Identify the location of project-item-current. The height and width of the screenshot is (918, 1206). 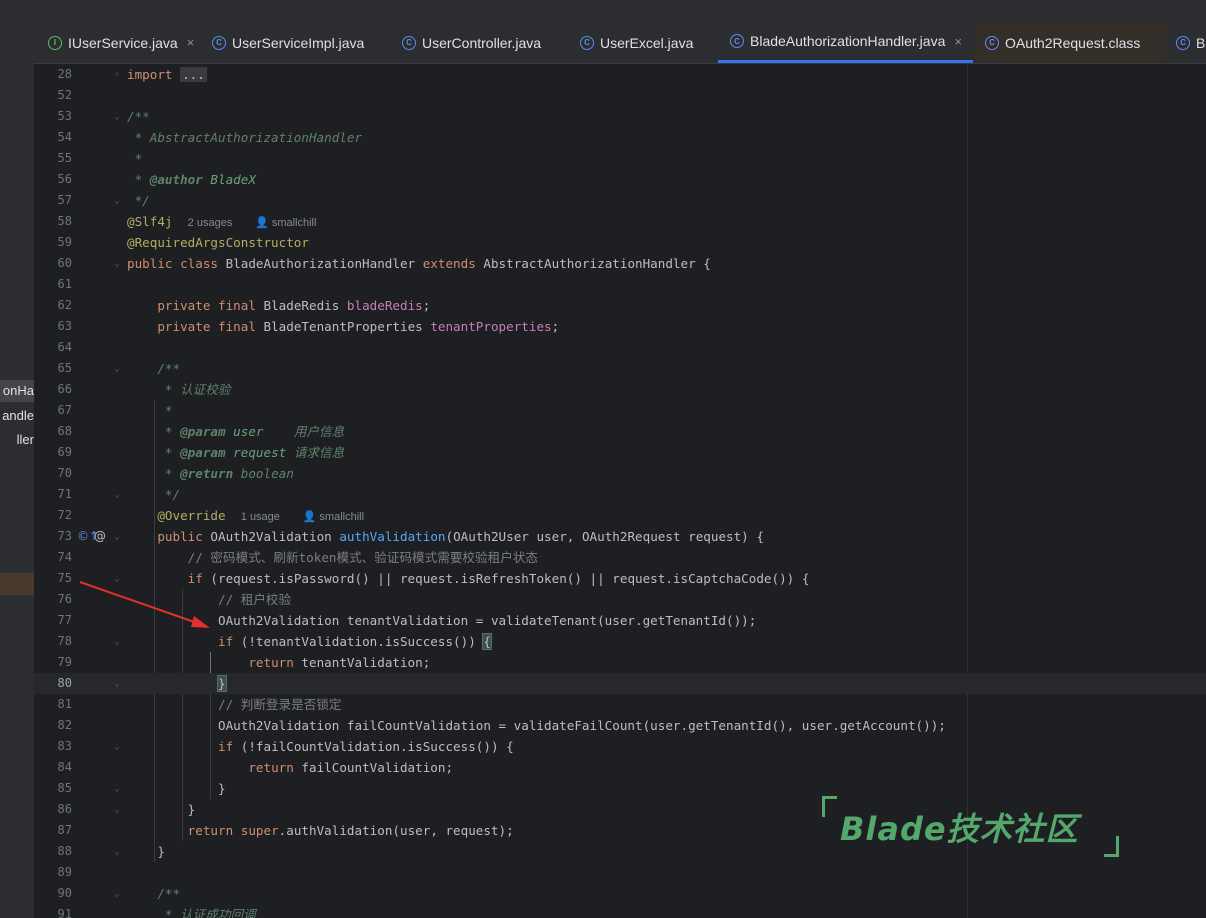
(17, 584).